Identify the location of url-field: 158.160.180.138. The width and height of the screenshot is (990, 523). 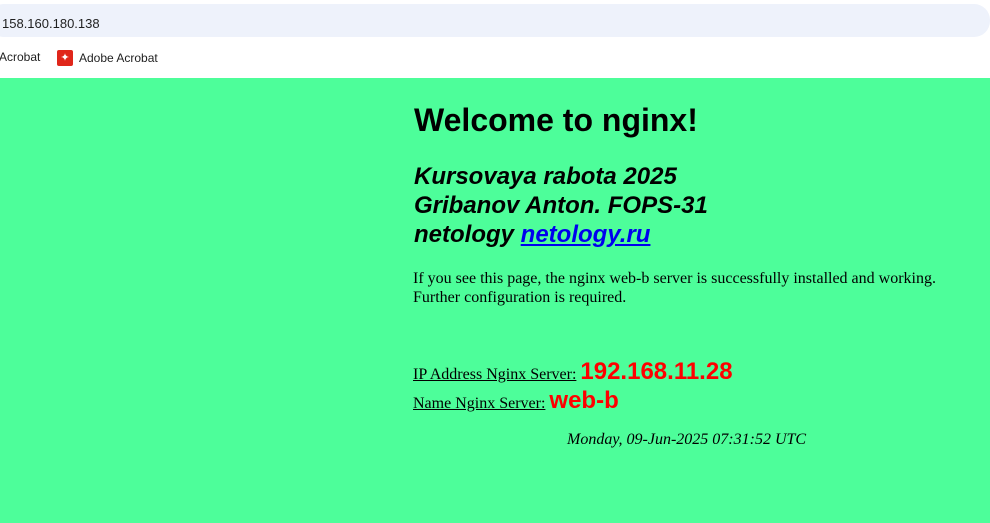
(495, 20).